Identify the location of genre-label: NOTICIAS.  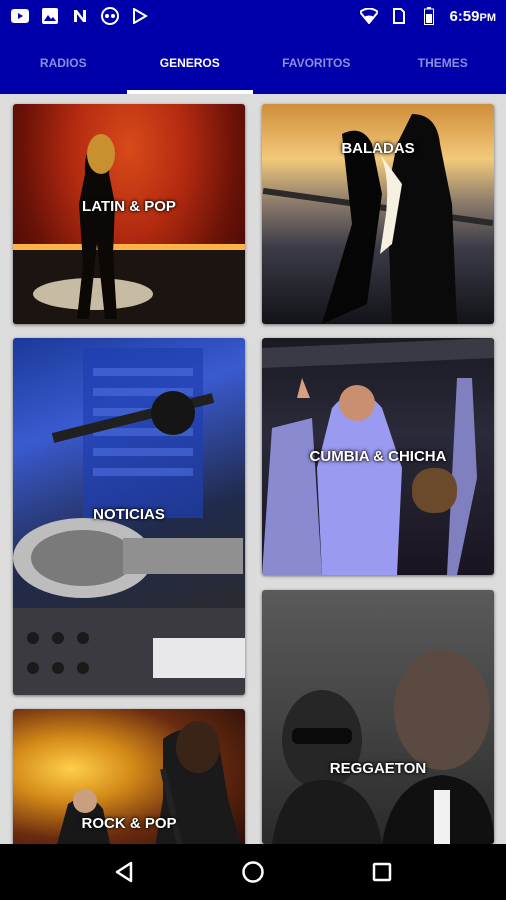
(129, 514).